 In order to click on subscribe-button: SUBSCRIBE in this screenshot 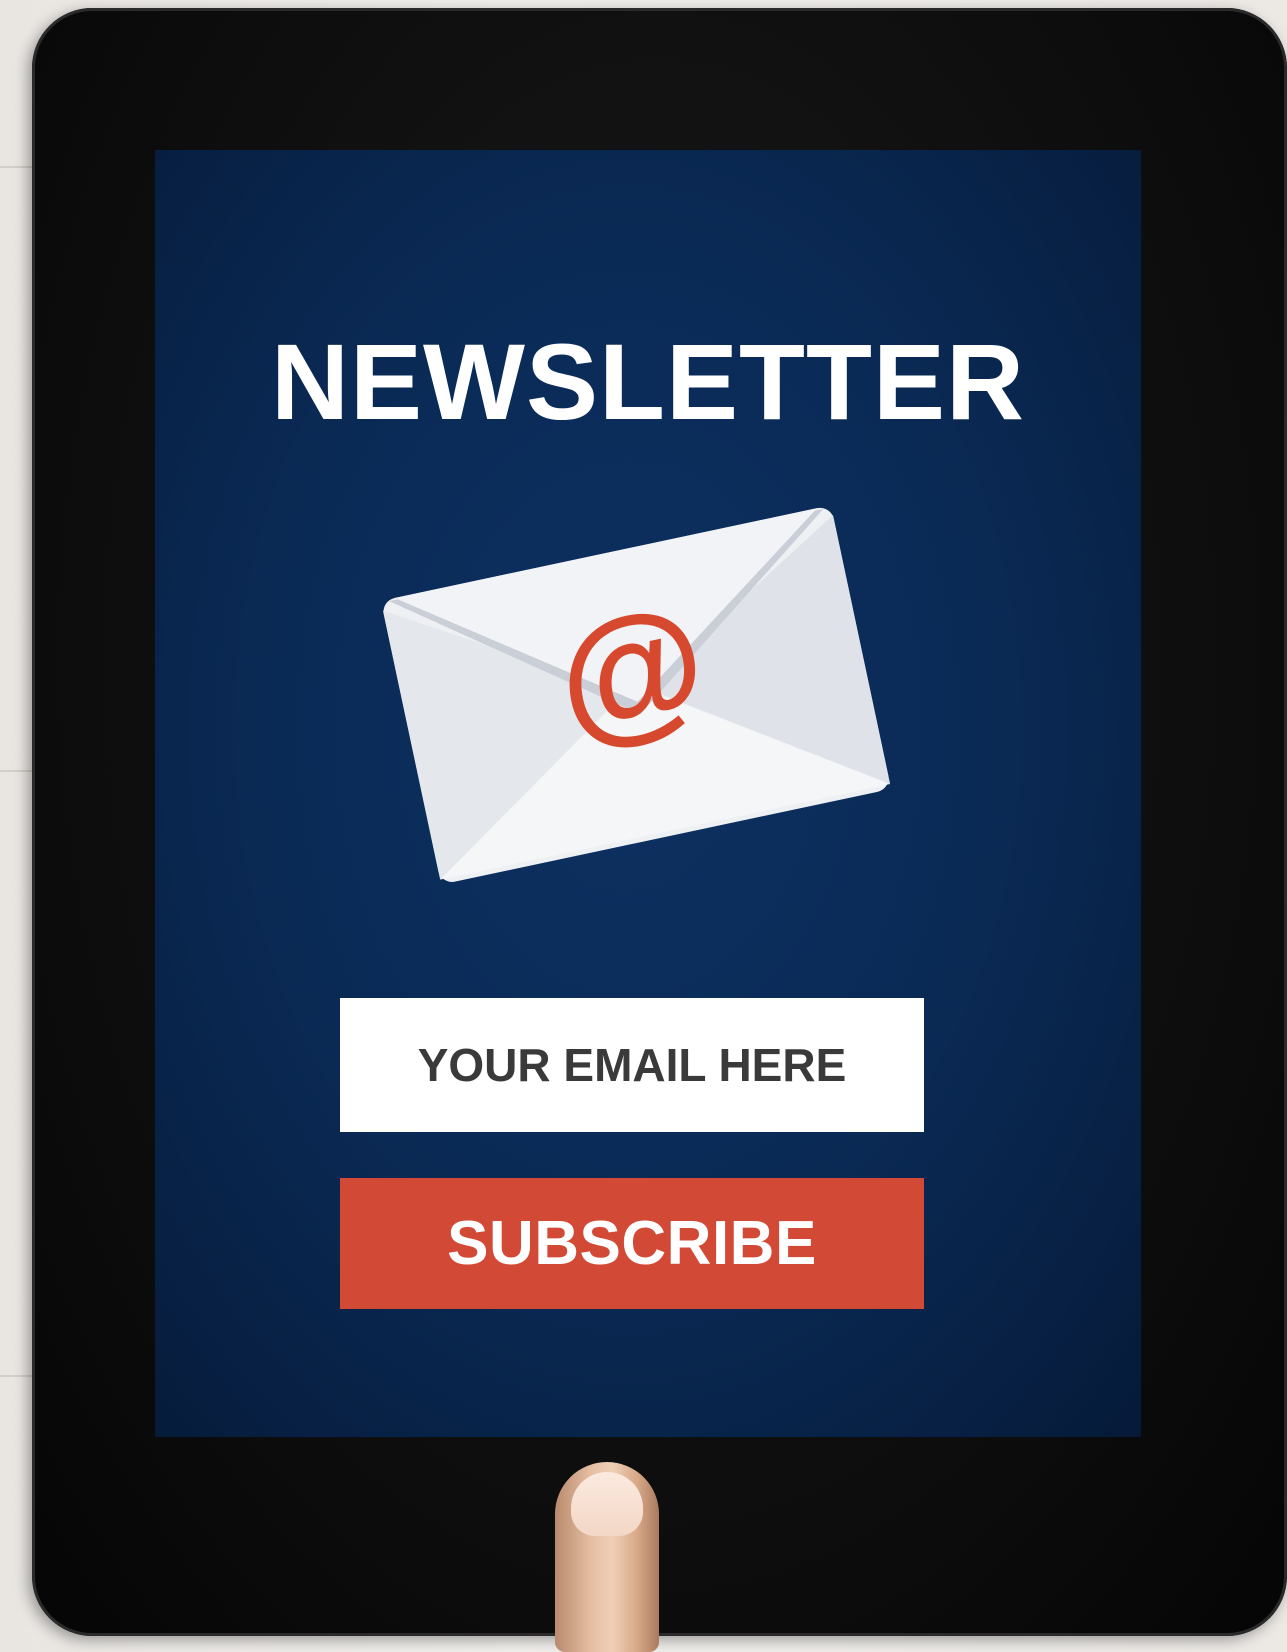, I will do `click(632, 1243)`.